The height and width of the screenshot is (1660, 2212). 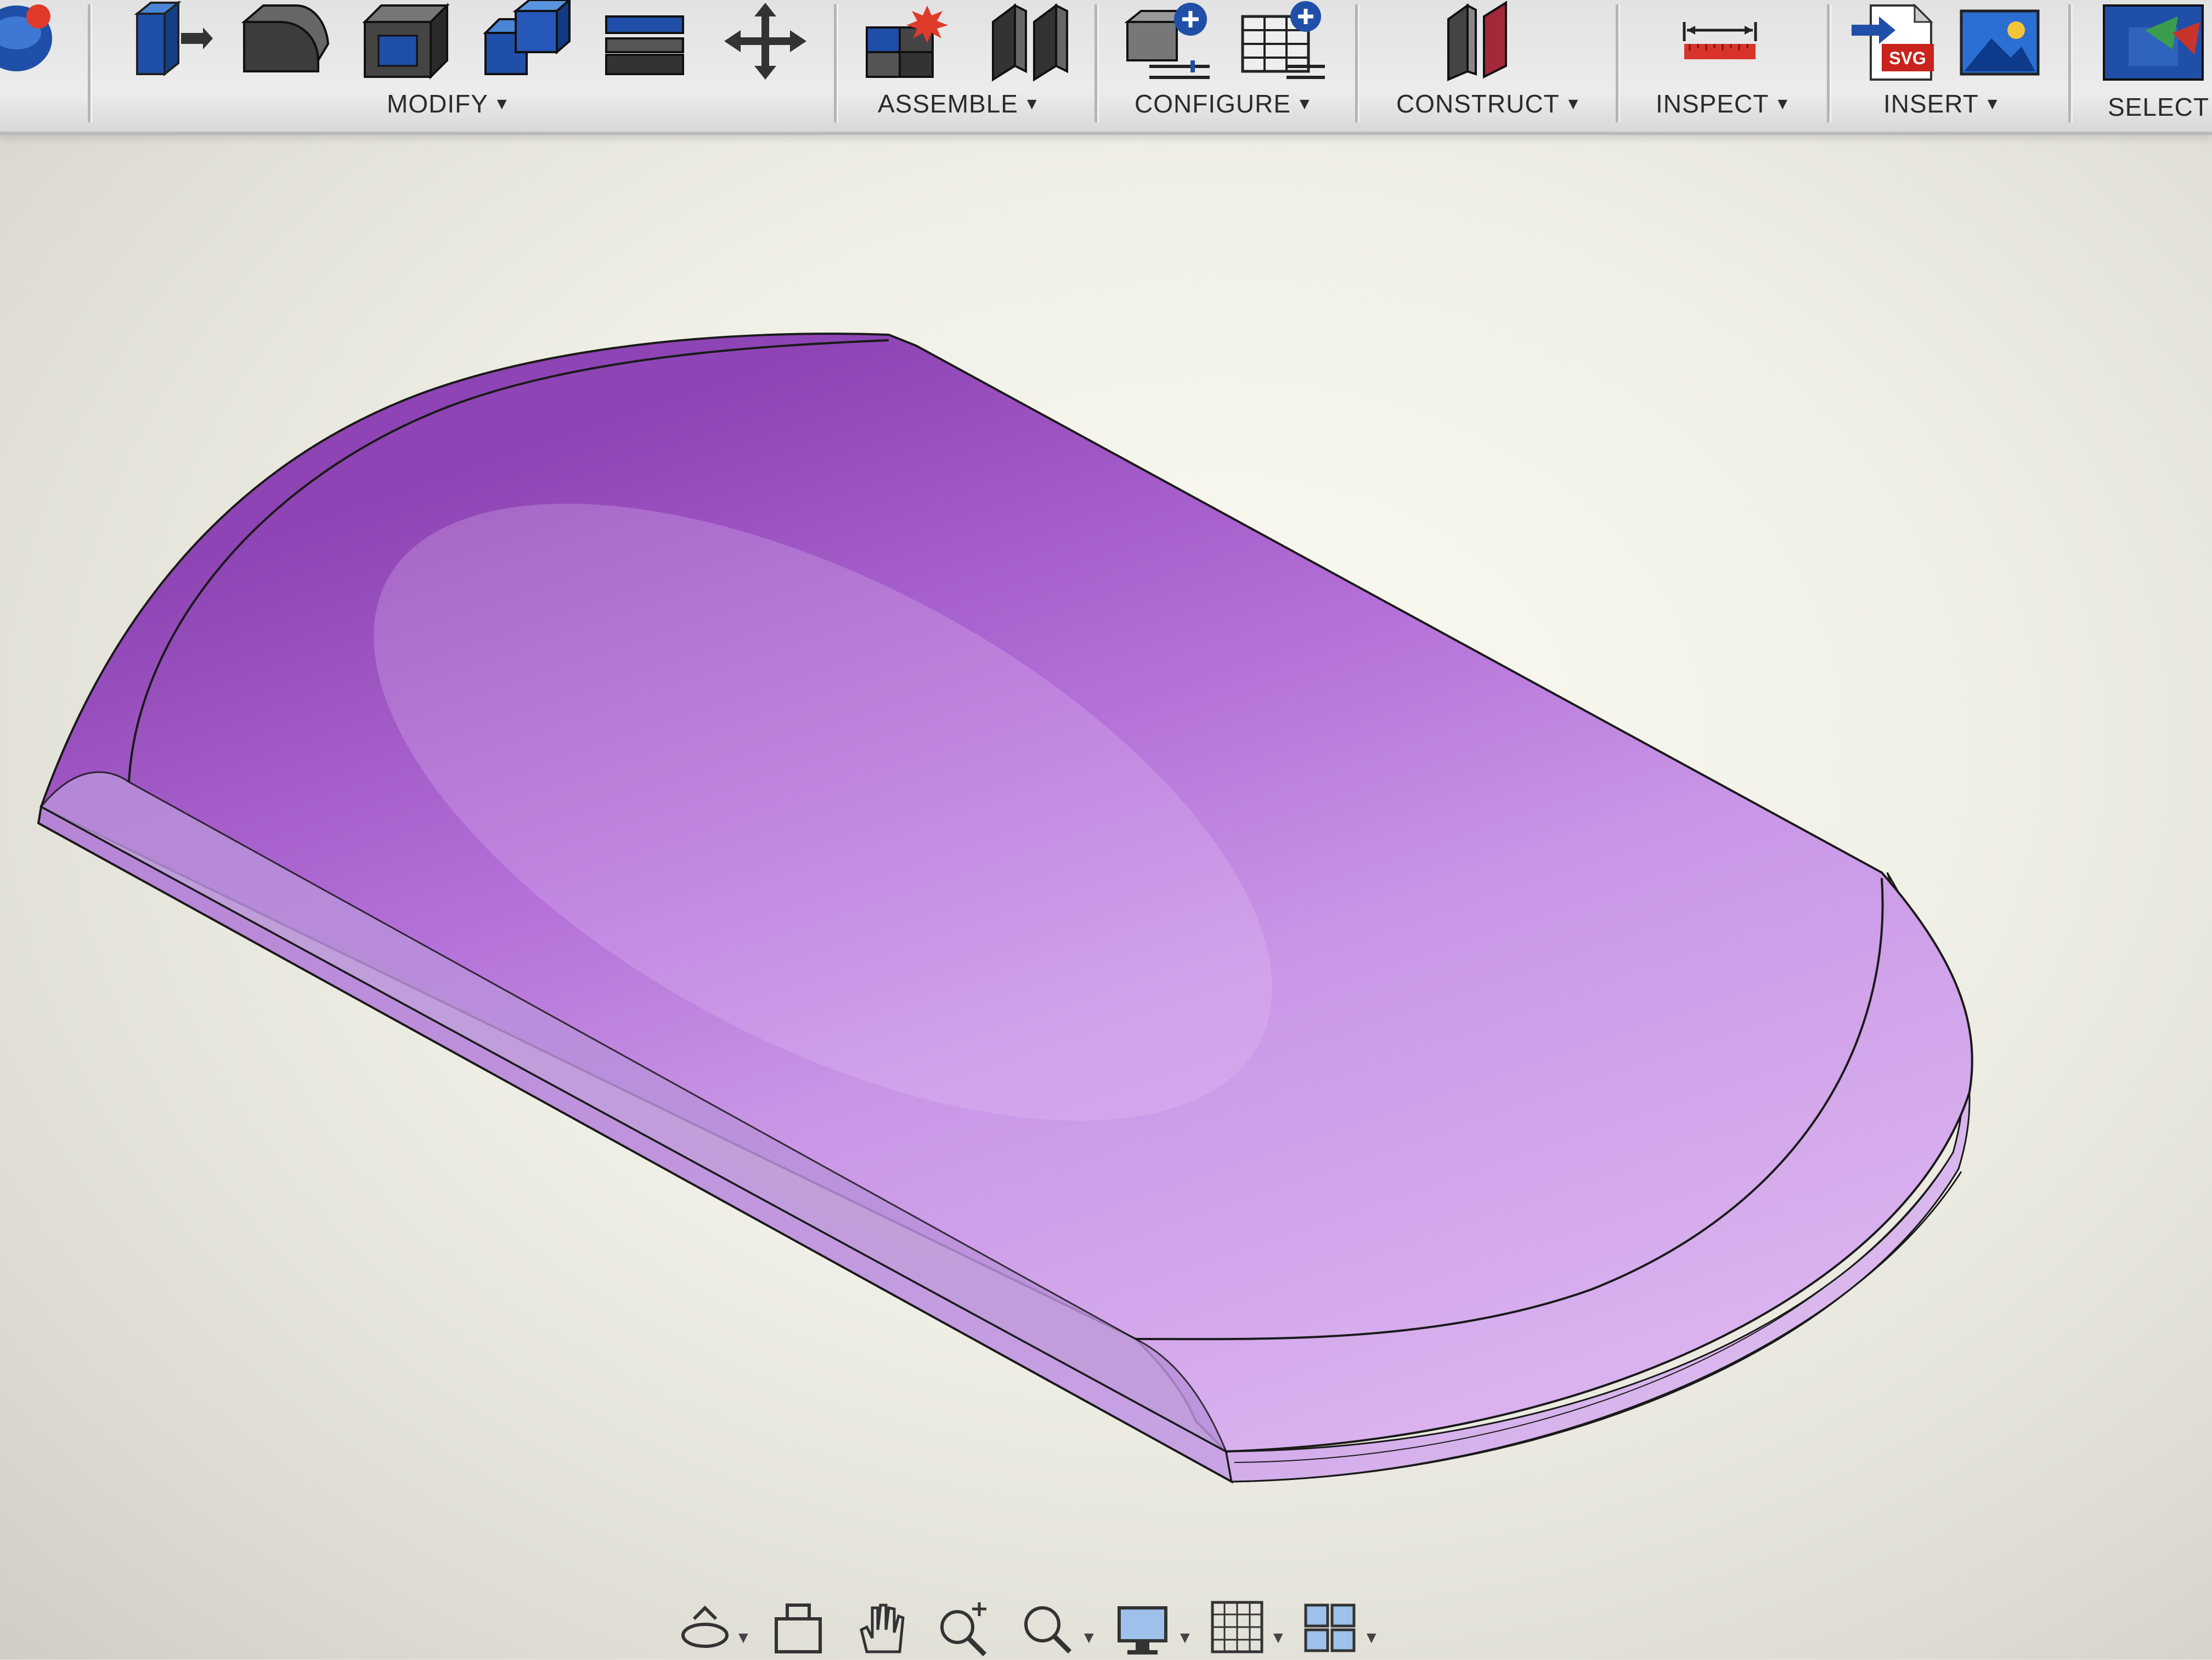 What do you see at coordinates (1281, 41) in the screenshot?
I see `configuration-table-icon` at bounding box center [1281, 41].